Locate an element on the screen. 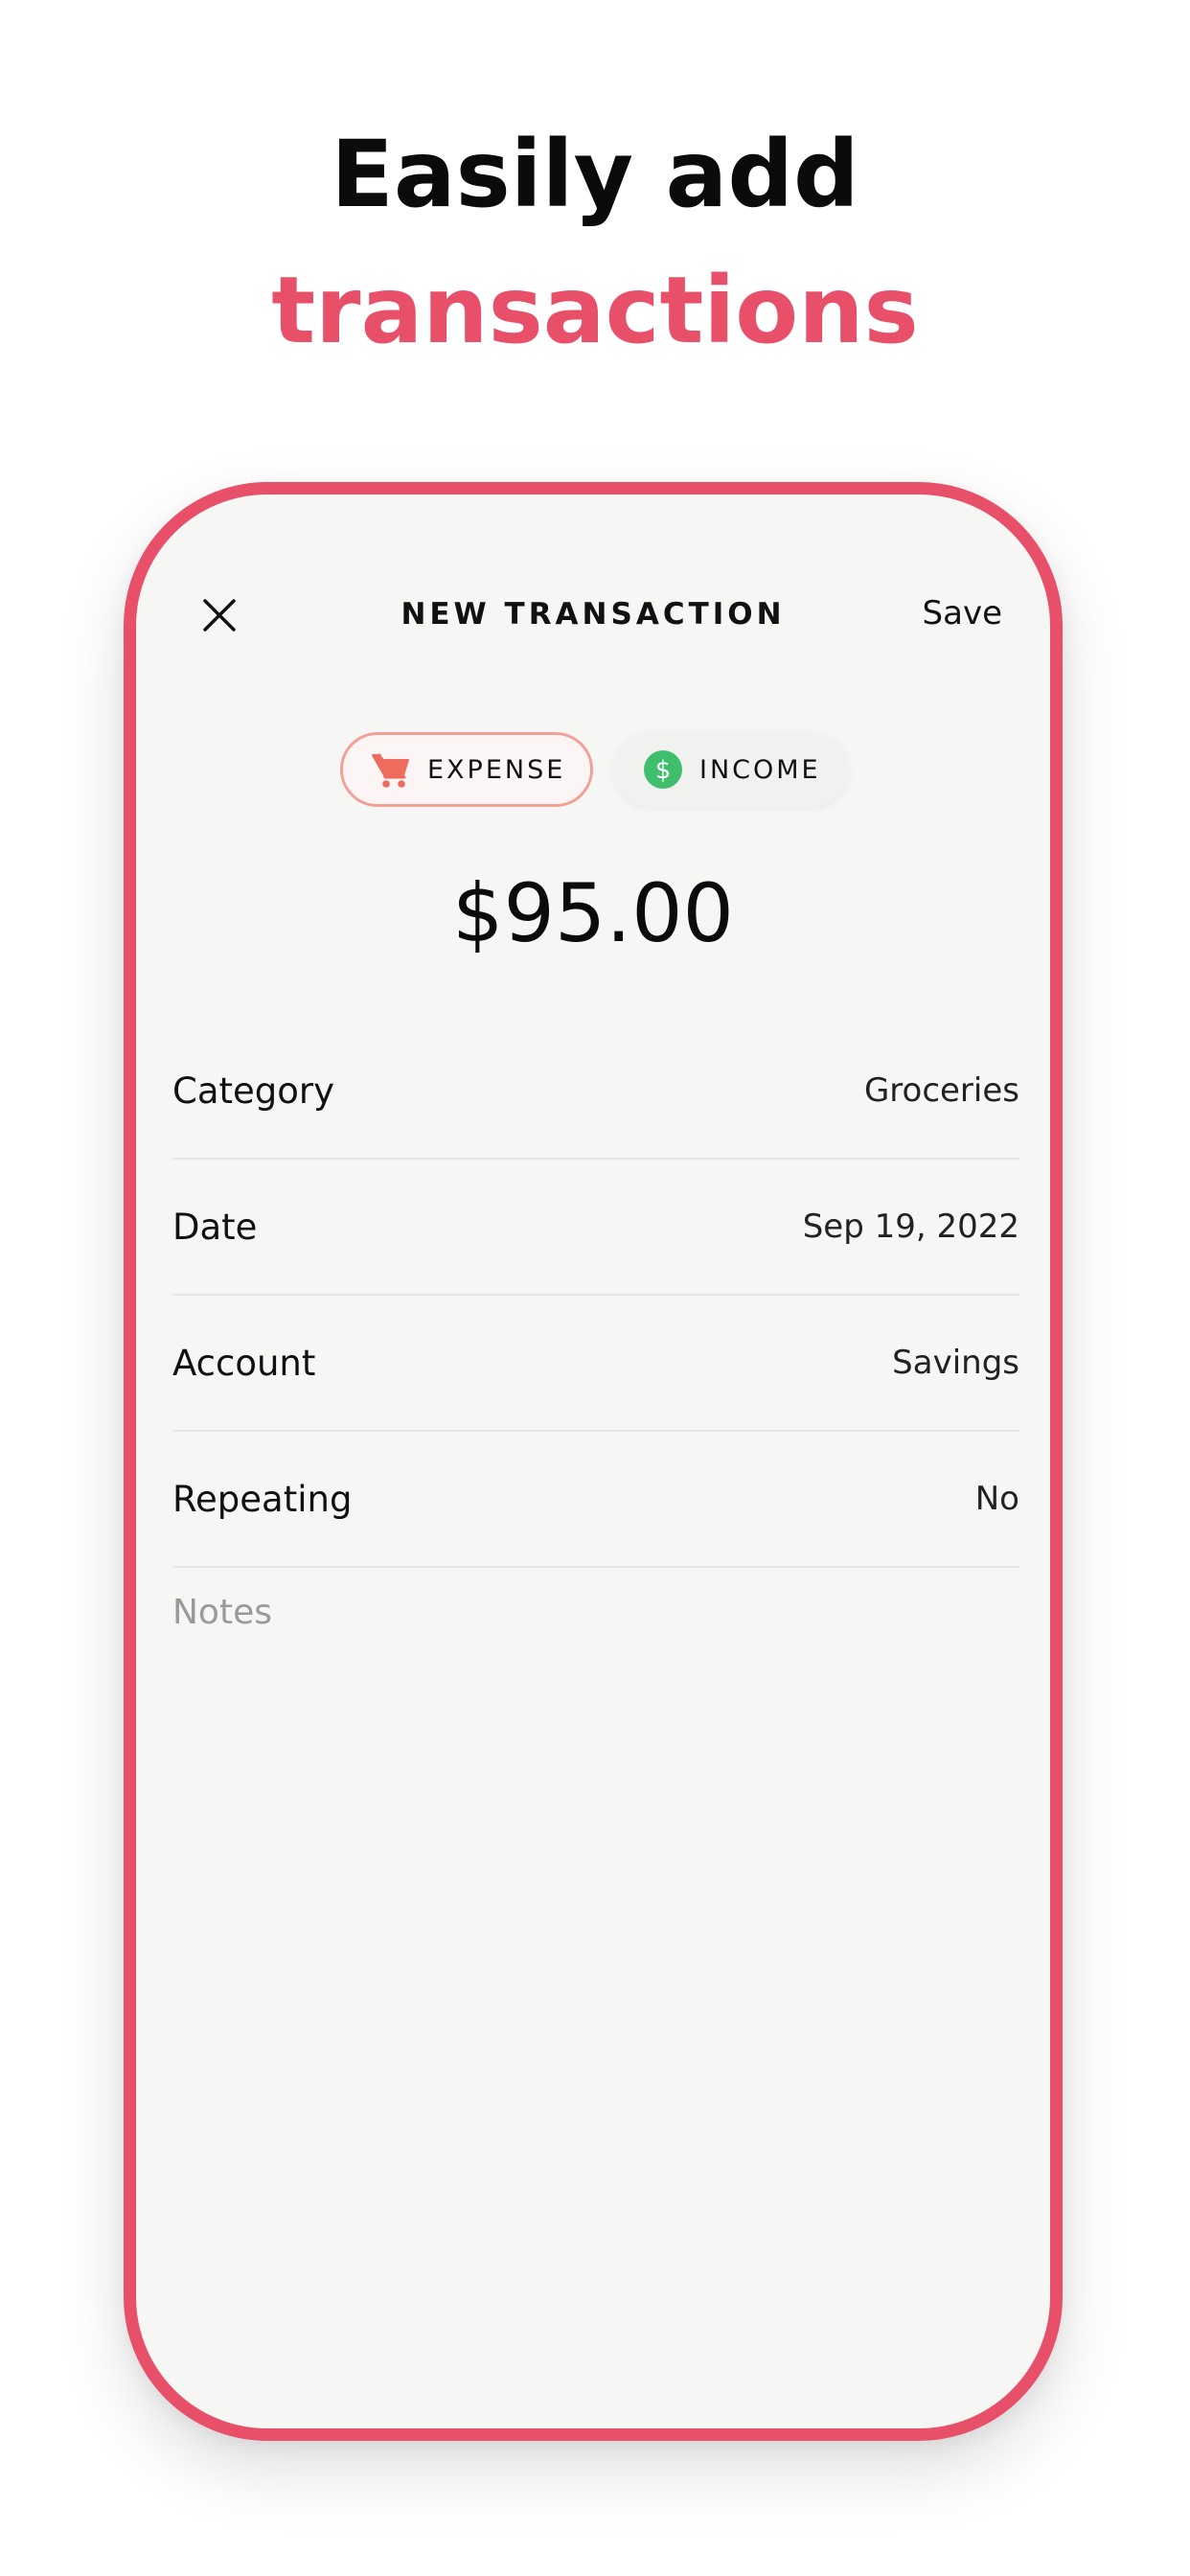 This screenshot has height=2576, width=1190. repeating-value: No is located at coordinates (997, 1499).